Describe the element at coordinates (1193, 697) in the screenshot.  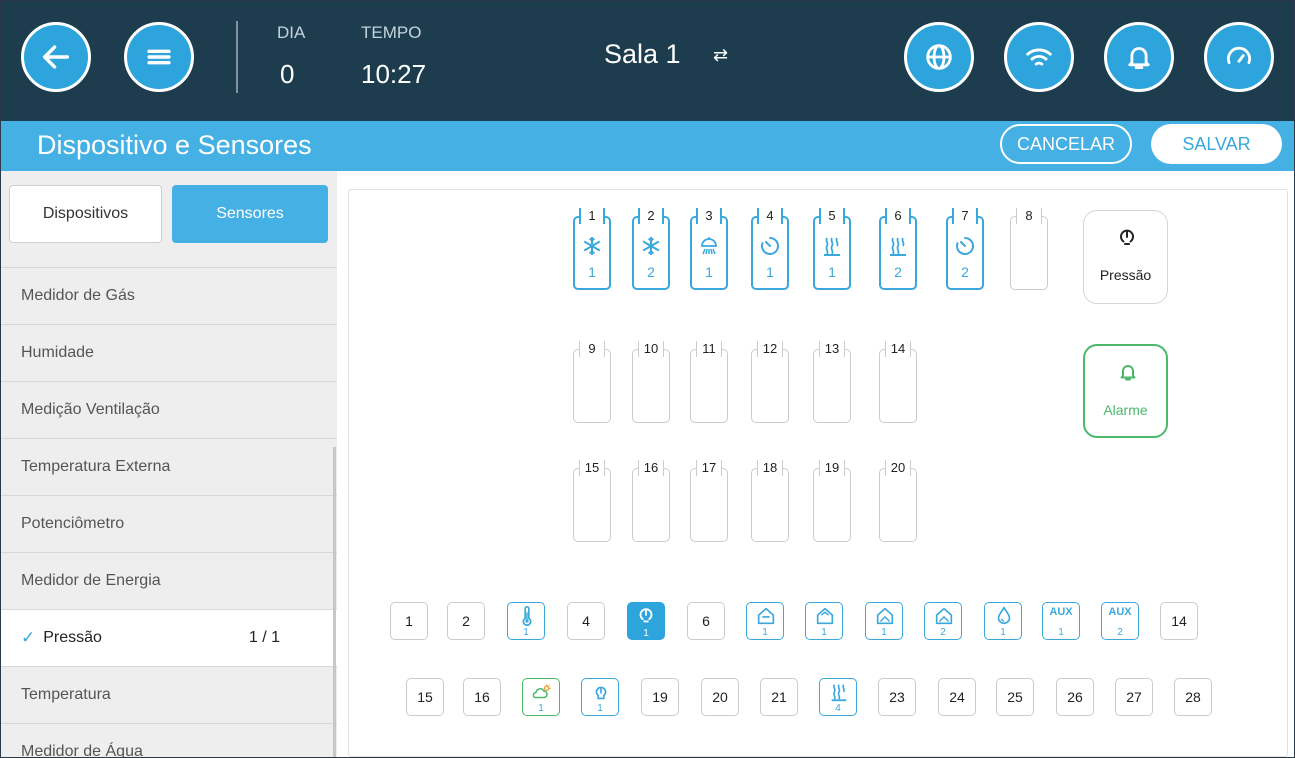
I see `input-cell: 28` at that location.